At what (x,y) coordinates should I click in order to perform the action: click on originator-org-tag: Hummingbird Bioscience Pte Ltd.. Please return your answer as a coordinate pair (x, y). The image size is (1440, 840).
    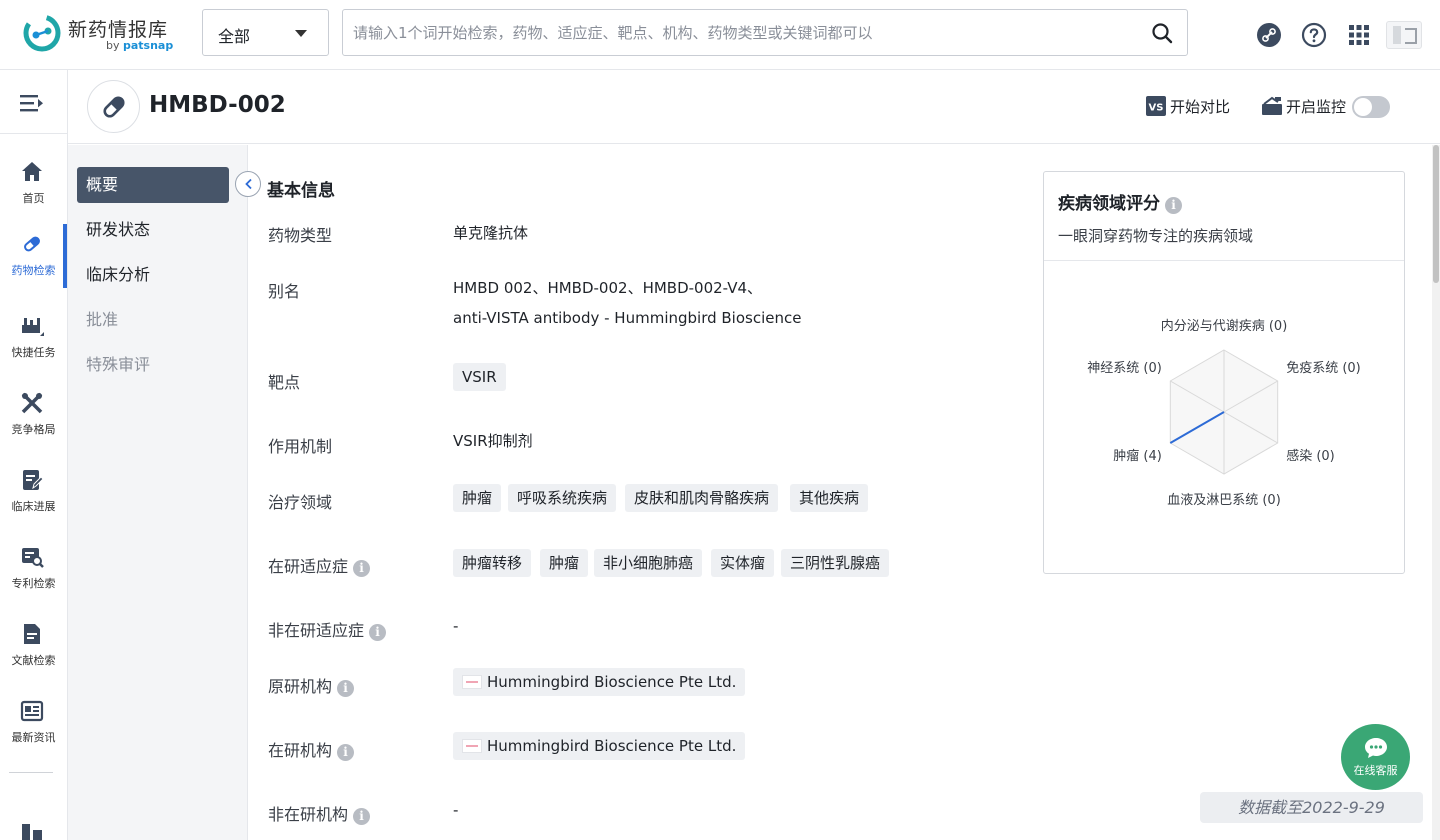
    Looking at the image, I should click on (599, 682).